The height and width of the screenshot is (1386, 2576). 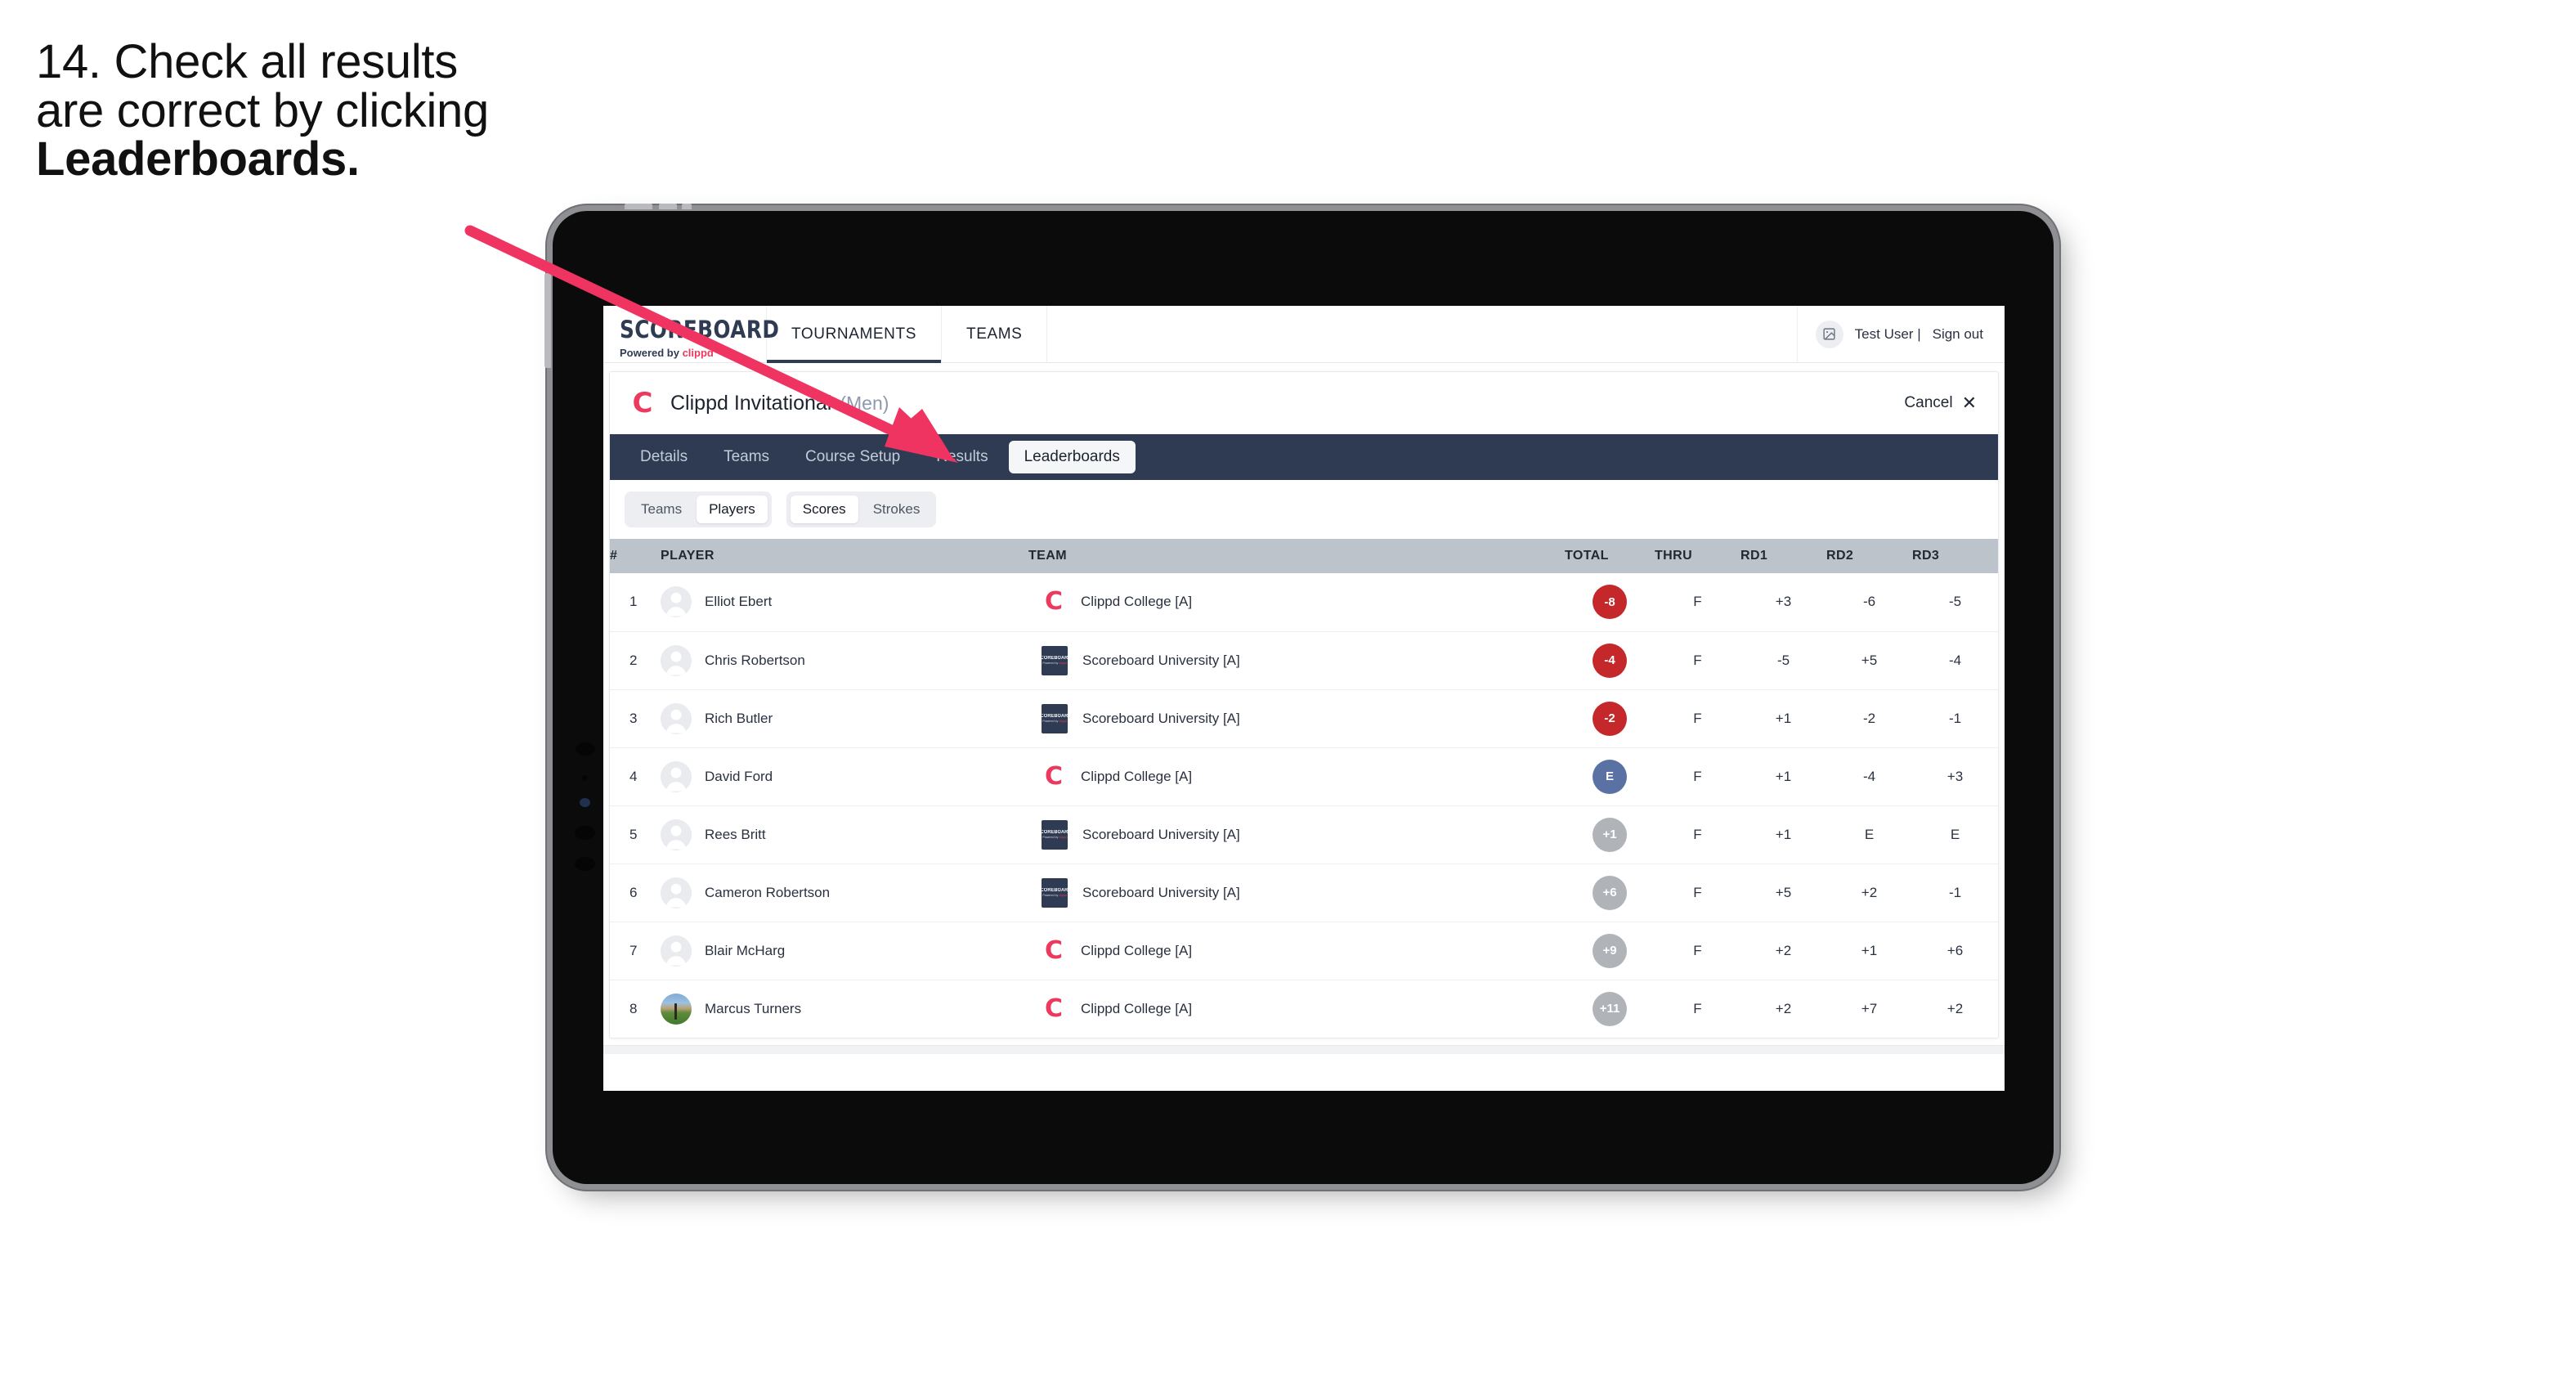 I want to click on leaderboard-table-head: # PLAYER TEAM TOTAL THRU RD1 RD2 RD3, so click(x=1304, y=556).